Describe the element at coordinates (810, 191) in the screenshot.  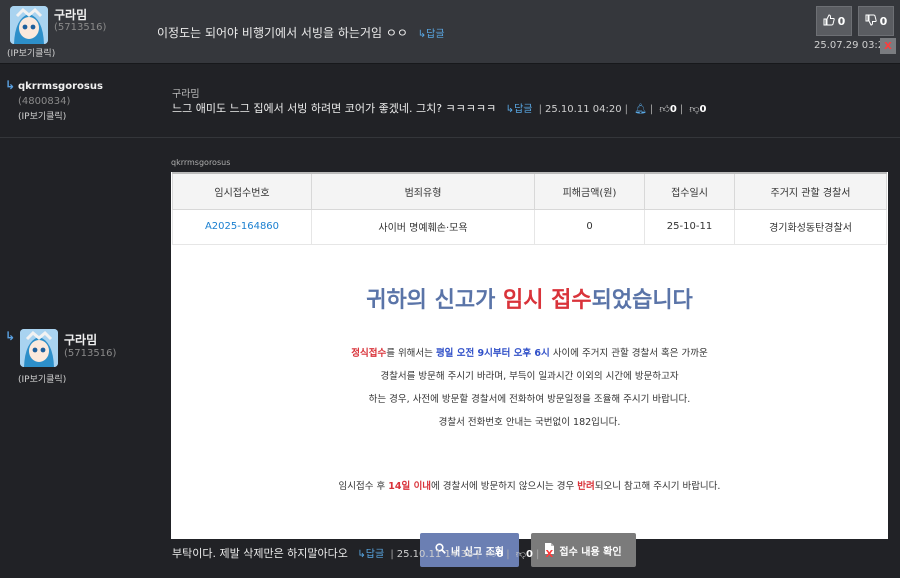
I see `table-header: 주거지 관할 경찰서` at that location.